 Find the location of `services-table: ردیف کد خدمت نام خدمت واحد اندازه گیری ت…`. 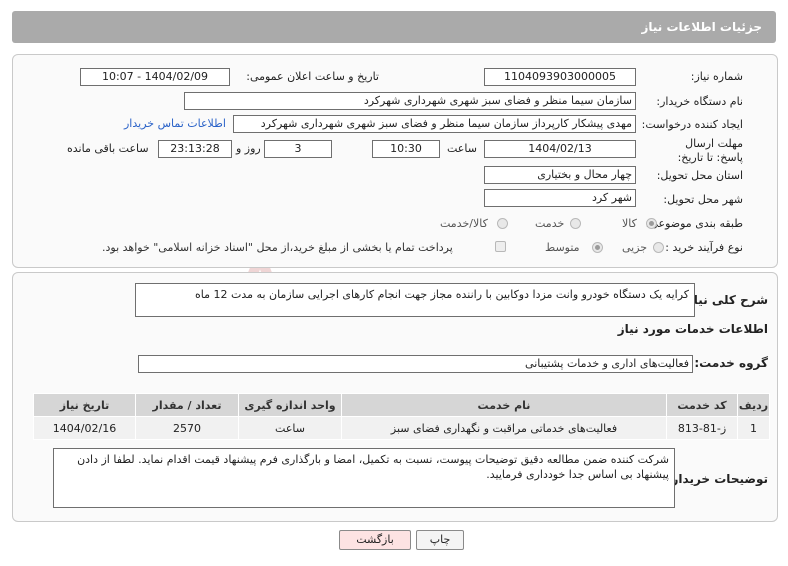

services-table: ردیف کد خدمت نام خدمت واحد اندازه گیری ت… is located at coordinates (401, 416).